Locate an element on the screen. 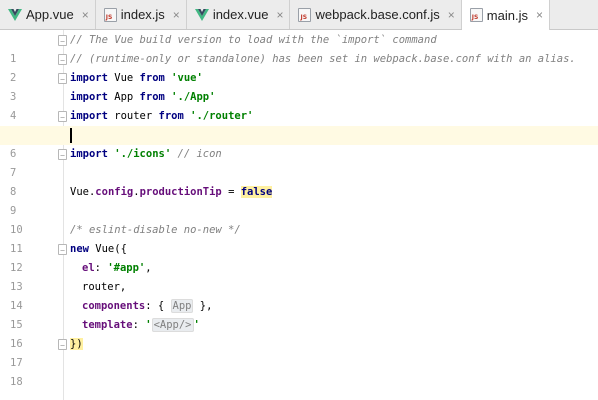 Image resolution: width=598 pixels, height=400 pixels. code-text: router, is located at coordinates (104, 287).